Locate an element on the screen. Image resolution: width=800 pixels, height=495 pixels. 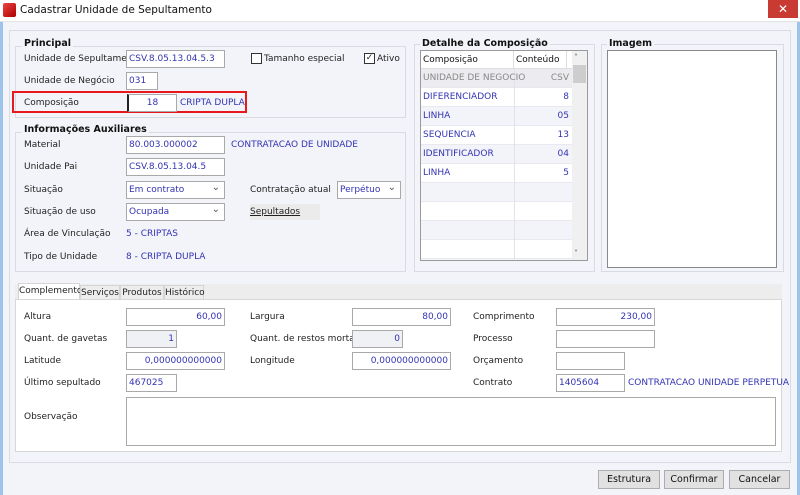
pai-label: Unidade Pai is located at coordinates (51, 167).